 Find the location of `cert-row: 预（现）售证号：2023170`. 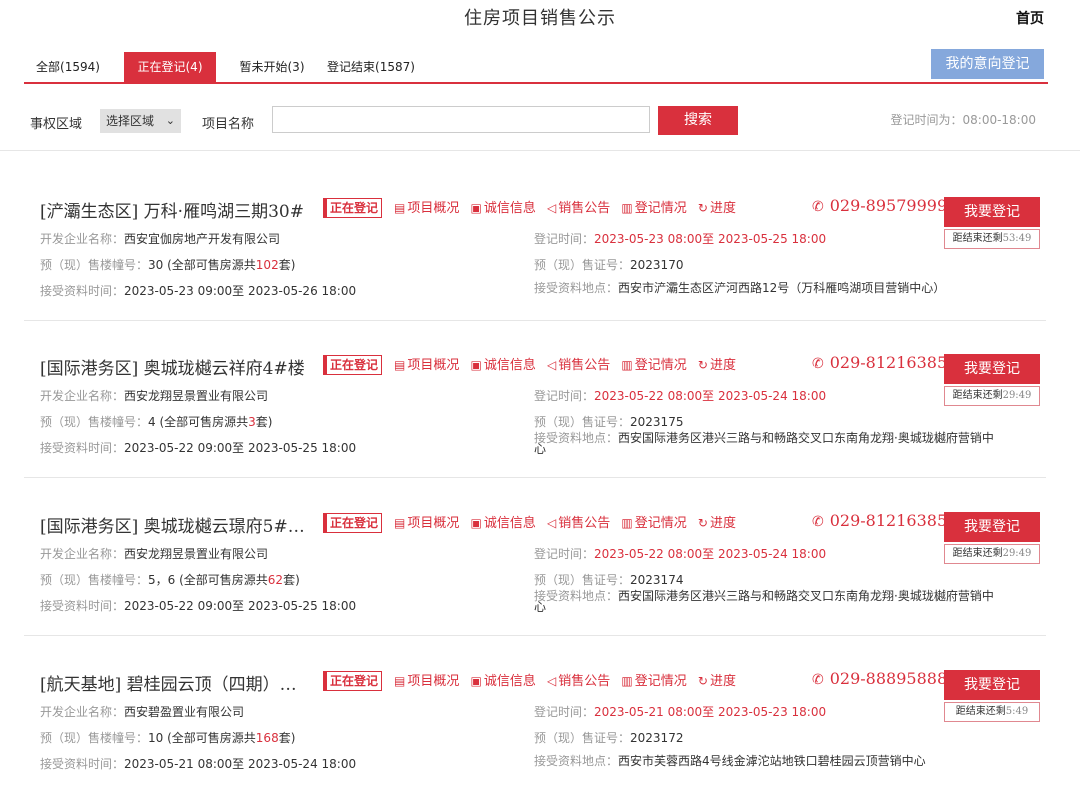

cert-row: 预（现）售证号：2023170 is located at coordinates (609, 265).